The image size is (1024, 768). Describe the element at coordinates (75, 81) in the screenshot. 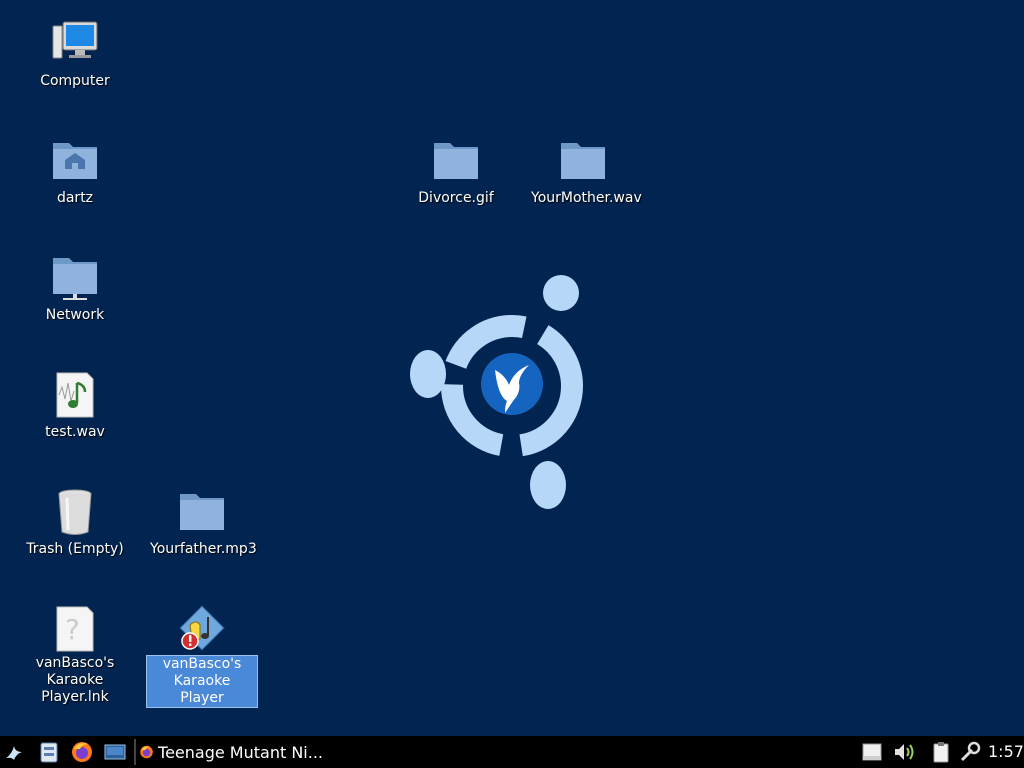

I see `icon-label: Computer` at that location.